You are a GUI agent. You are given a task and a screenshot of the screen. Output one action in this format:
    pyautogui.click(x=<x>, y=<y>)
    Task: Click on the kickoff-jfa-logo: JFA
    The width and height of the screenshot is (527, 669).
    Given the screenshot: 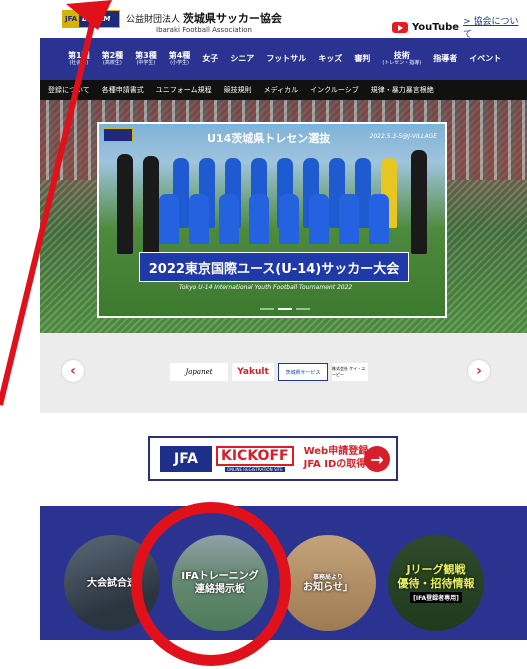 What is the action you would take?
    pyautogui.click(x=186, y=458)
    